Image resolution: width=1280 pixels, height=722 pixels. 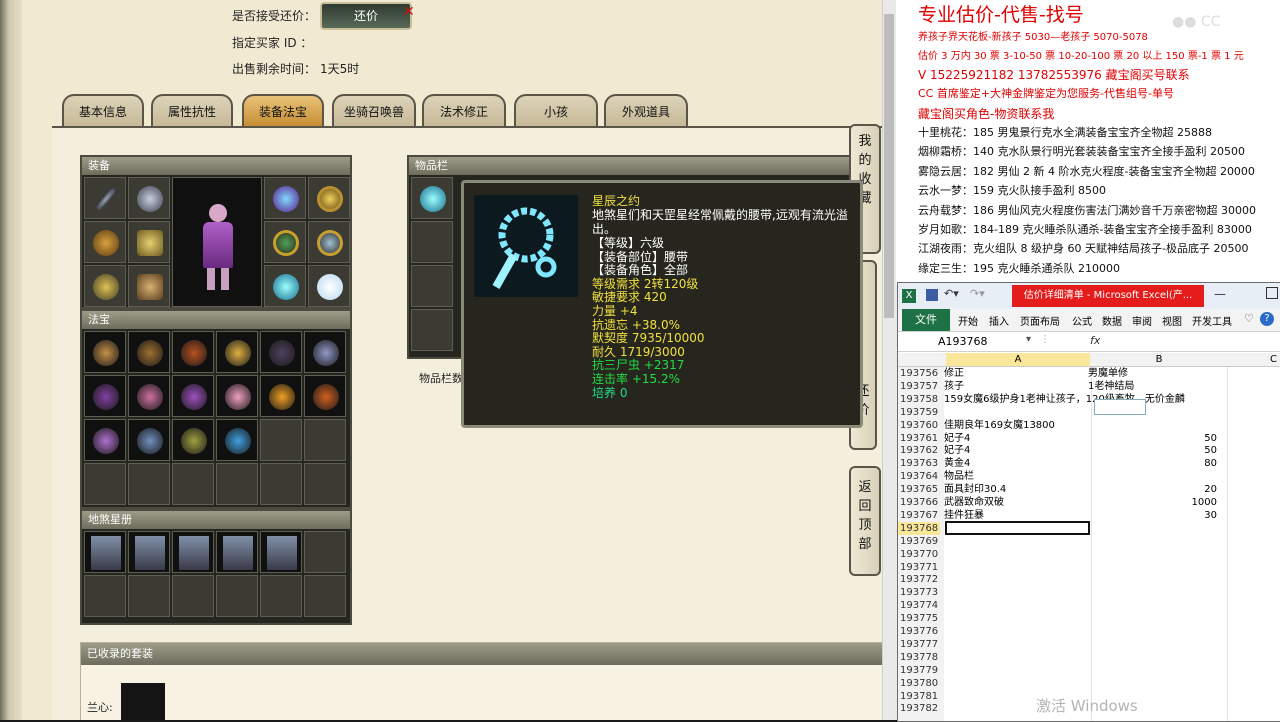 What do you see at coordinates (1086, 450) in the screenshot?
I see `excel-row: 193762 妃子4 50` at bounding box center [1086, 450].